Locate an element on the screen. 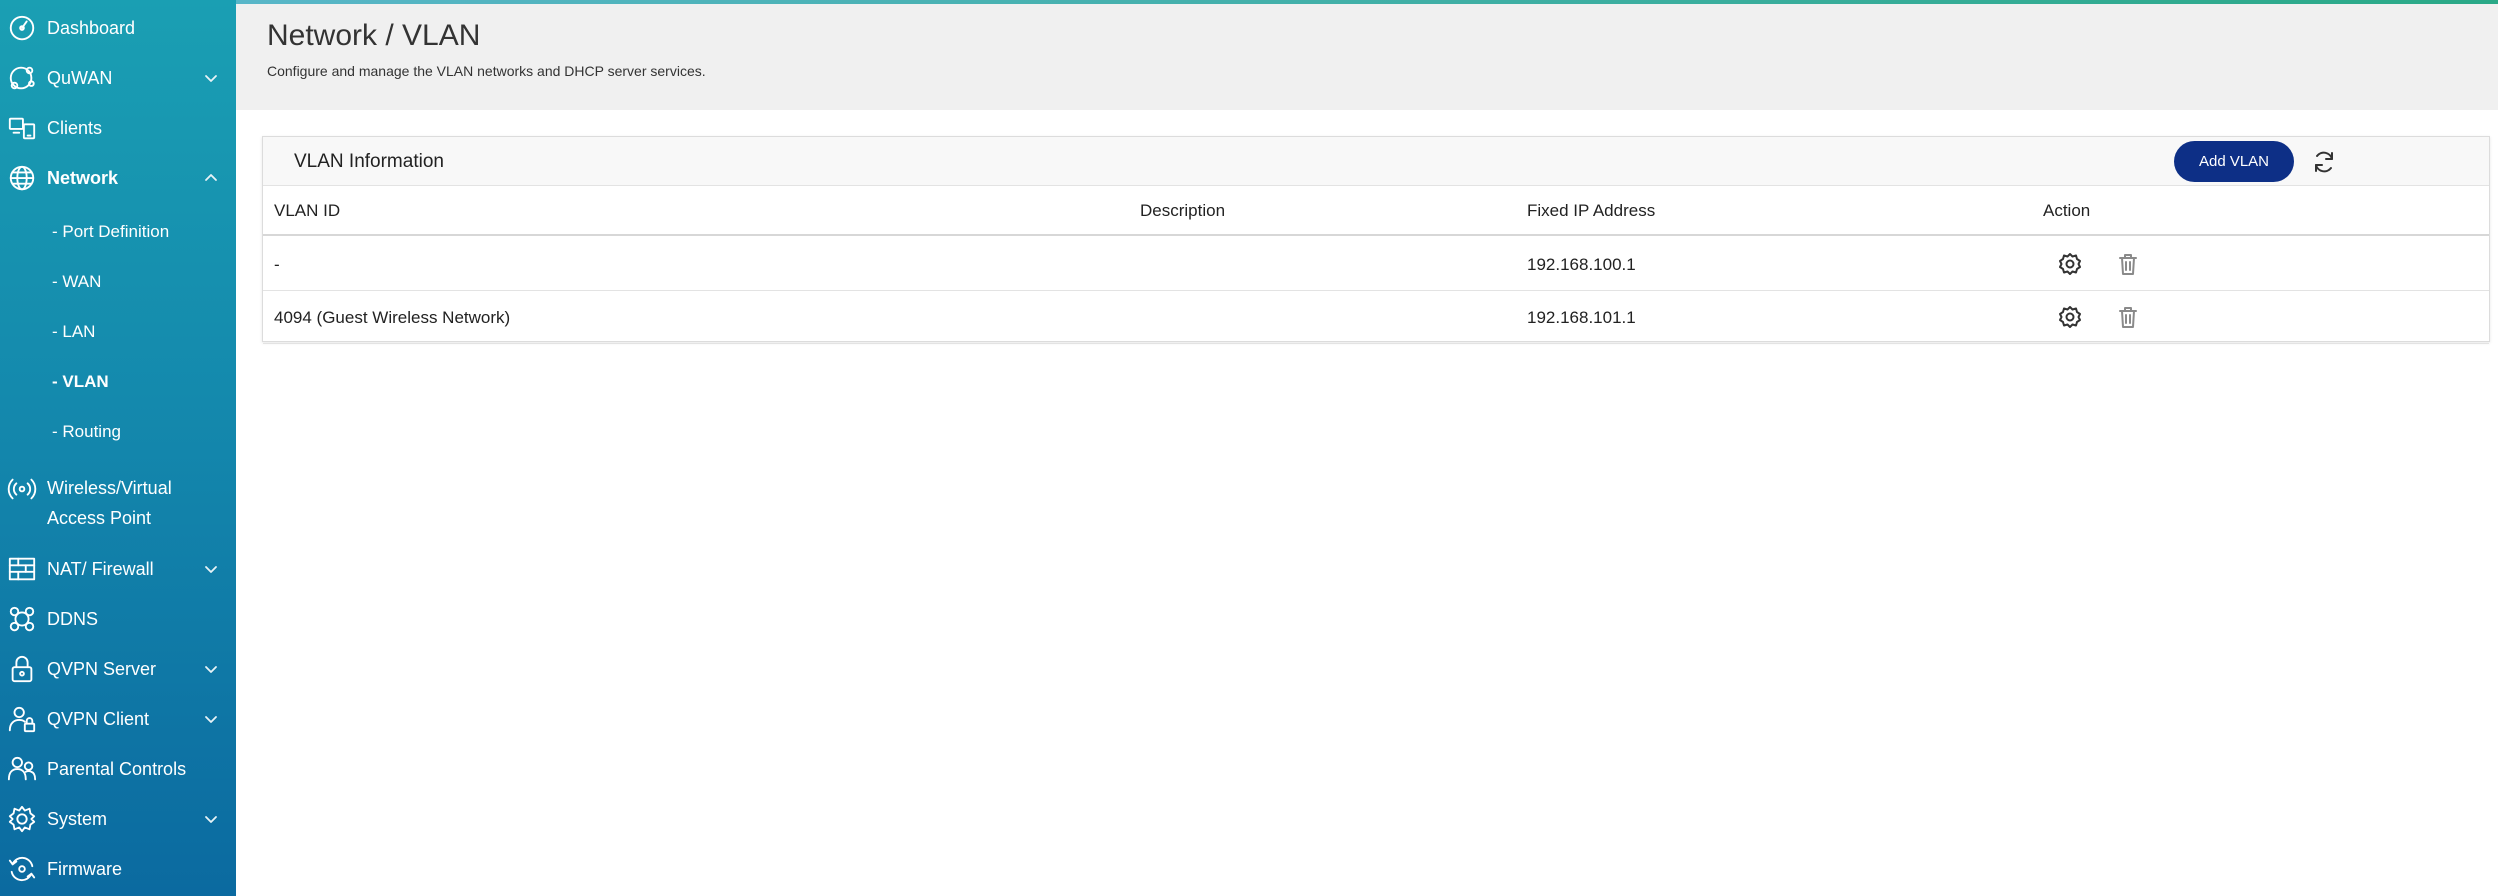 The image size is (2498, 896). ddns-icon is located at coordinates (22, 619).